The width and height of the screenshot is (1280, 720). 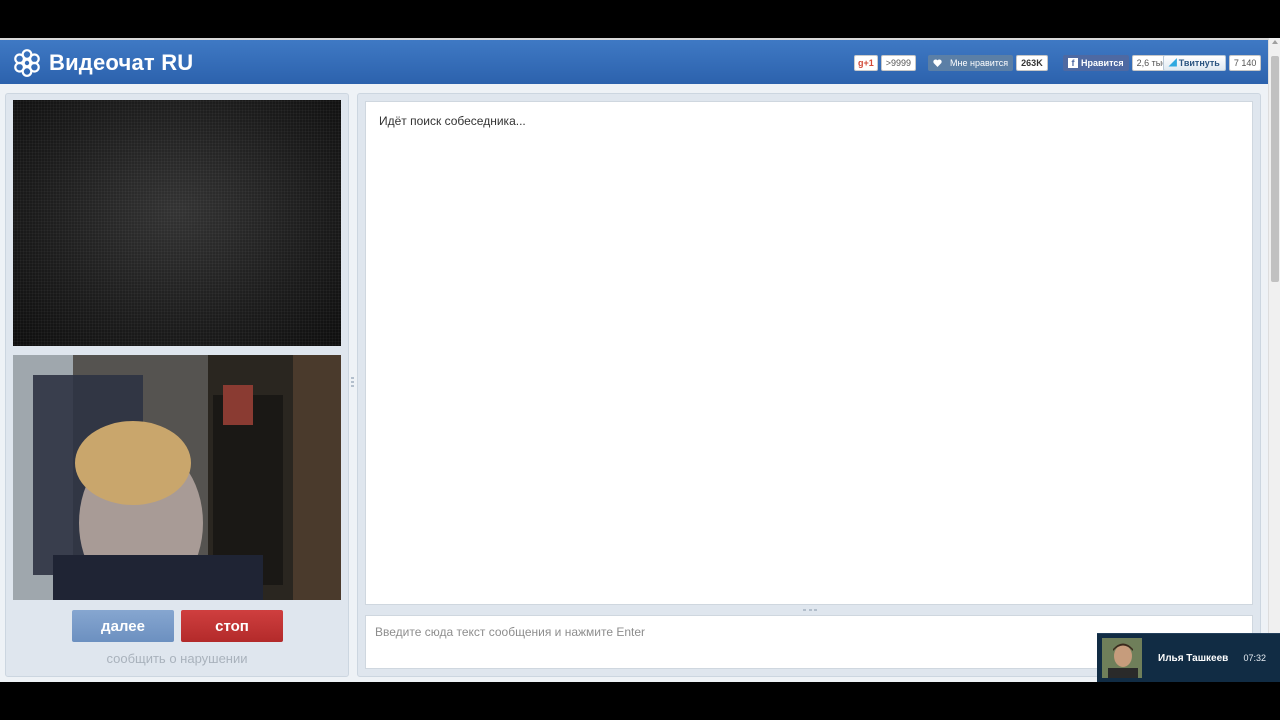 I want to click on heart-icon, so click(x=937, y=62).